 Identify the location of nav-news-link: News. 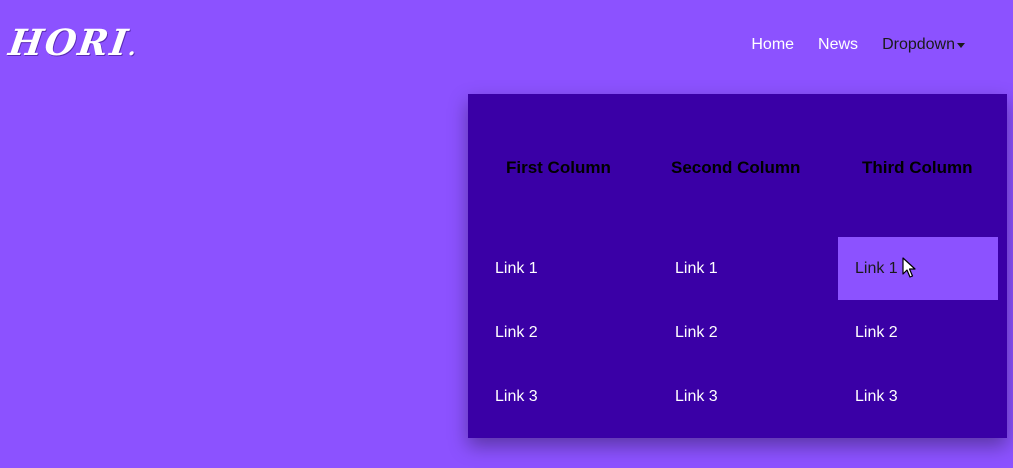
(838, 45).